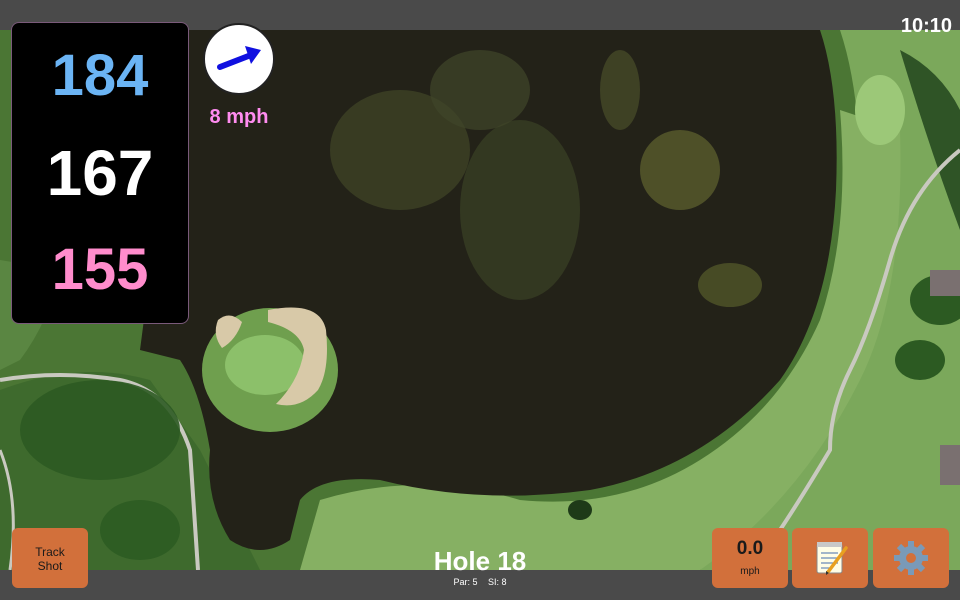 This screenshot has height=600, width=960. Describe the element at coordinates (497, 582) in the screenshot. I see `hole-stroke-index: SI: 8` at that location.